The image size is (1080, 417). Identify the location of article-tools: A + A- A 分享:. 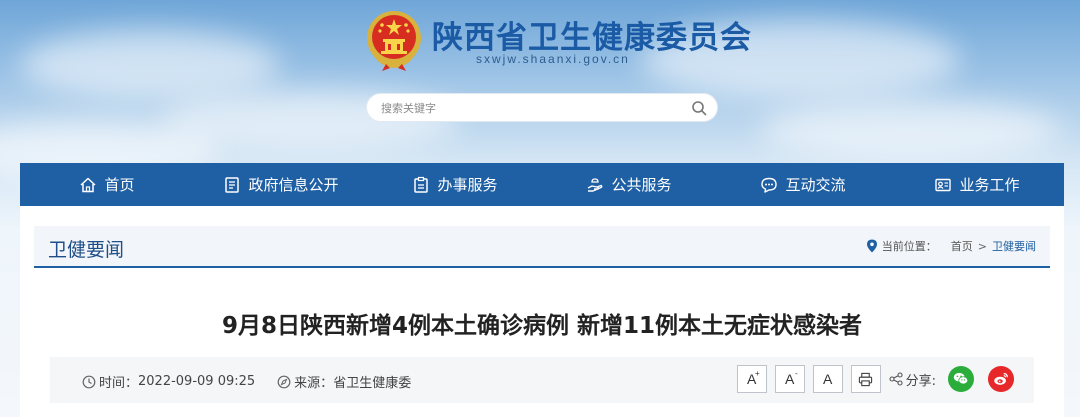
(875, 379).